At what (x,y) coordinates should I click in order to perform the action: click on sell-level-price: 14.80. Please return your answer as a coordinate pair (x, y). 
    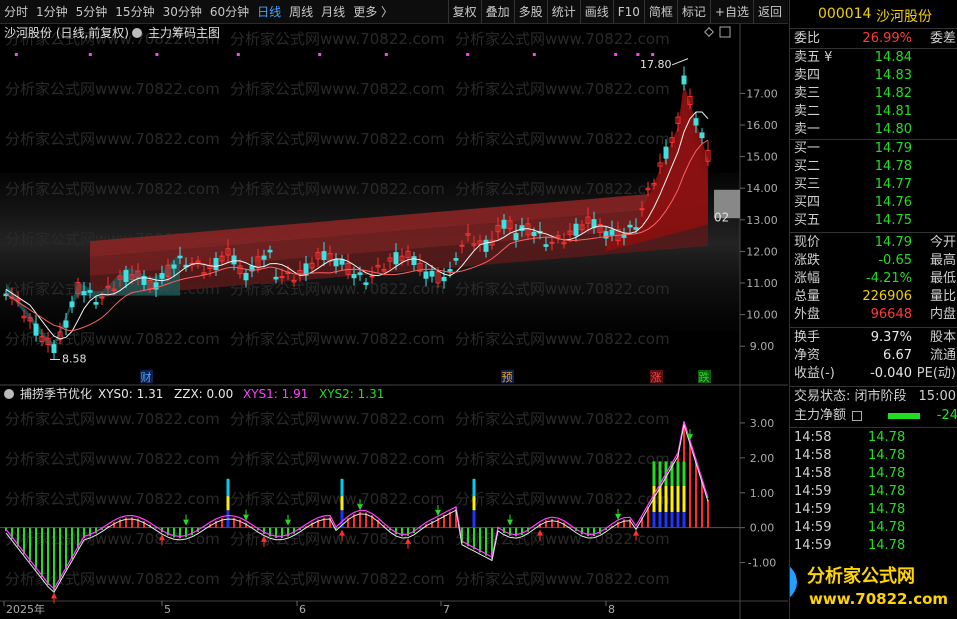
    Looking at the image, I should click on (893, 129).